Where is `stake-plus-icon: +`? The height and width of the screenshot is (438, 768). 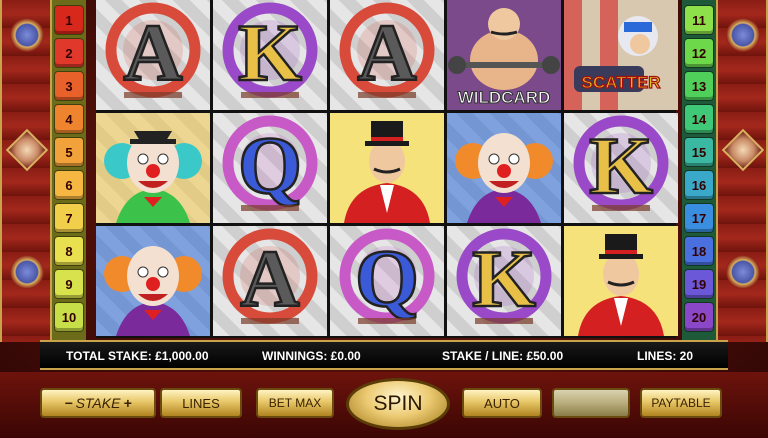
stake-plus-icon: + is located at coordinates (127, 403).